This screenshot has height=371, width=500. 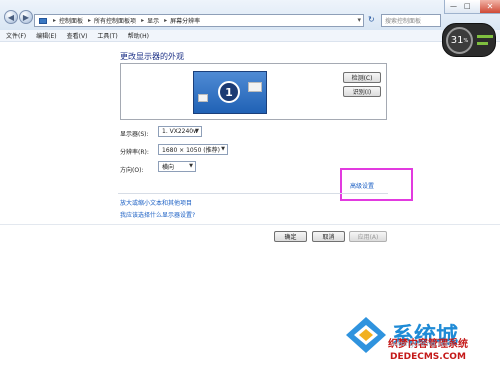 I want to click on address-bar: ▸ 控制面板 ▸ 所有控制面板项 ▸ 显示 ▸ 屏幕分辨率 ▾, so click(x=199, y=20).